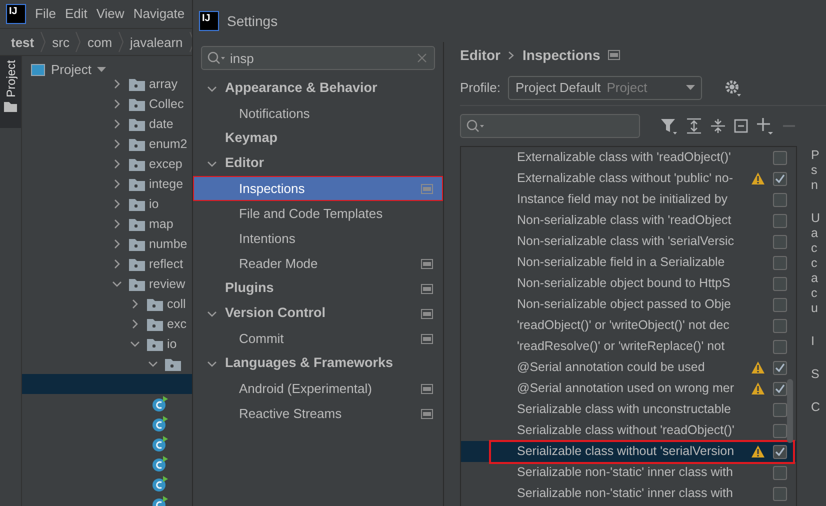 Image resolution: width=826 pixels, height=506 pixels. What do you see at coordinates (318, 313) in the screenshot?
I see `settings-tree-item: Version Control` at bounding box center [318, 313].